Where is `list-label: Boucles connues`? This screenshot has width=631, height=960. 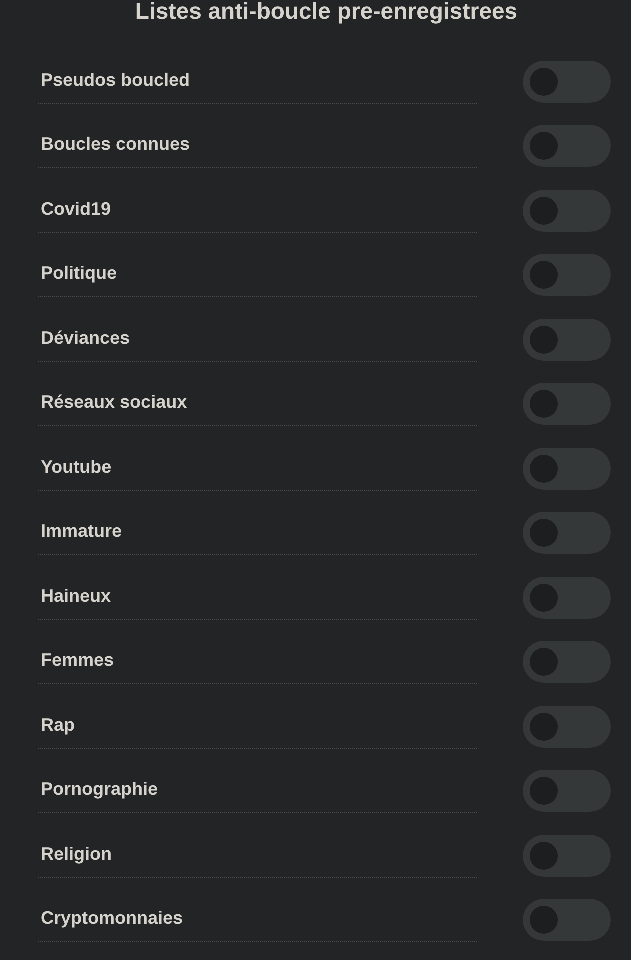
list-label: Boucles connues is located at coordinates (115, 144).